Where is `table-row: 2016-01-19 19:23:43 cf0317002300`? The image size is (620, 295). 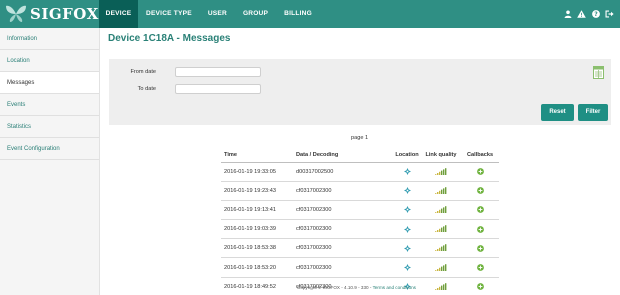 table-row: 2016-01-19 19:23:43 cf0317002300 is located at coordinates (360, 191).